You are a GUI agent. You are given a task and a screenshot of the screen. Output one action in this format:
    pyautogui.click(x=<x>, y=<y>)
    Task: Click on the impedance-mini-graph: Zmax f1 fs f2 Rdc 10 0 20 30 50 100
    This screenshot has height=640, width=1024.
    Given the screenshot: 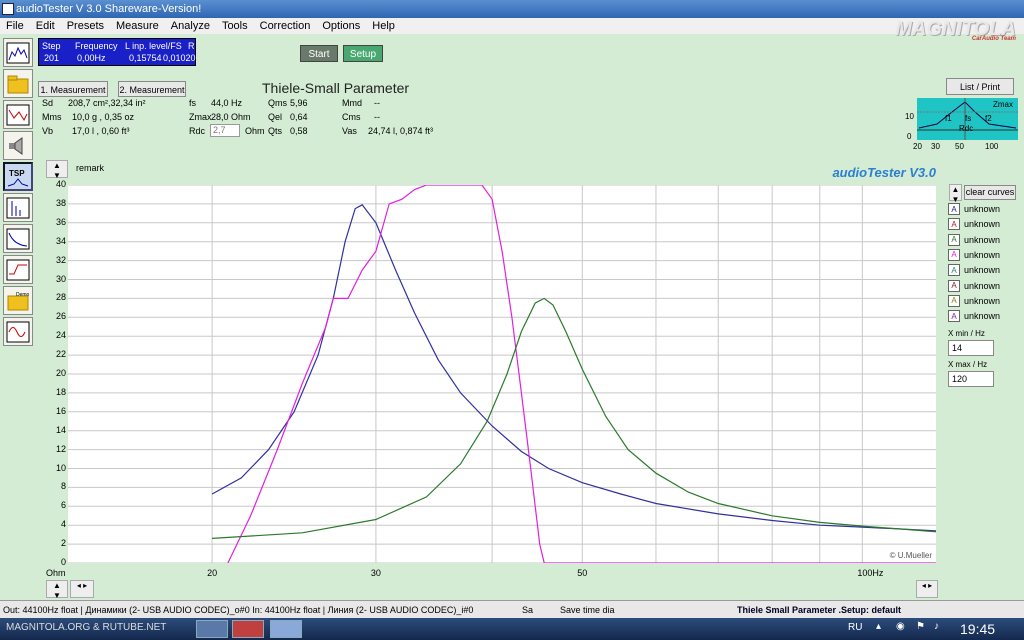 What is the action you would take?
    pyautogui.click(x=961, y=126)
    